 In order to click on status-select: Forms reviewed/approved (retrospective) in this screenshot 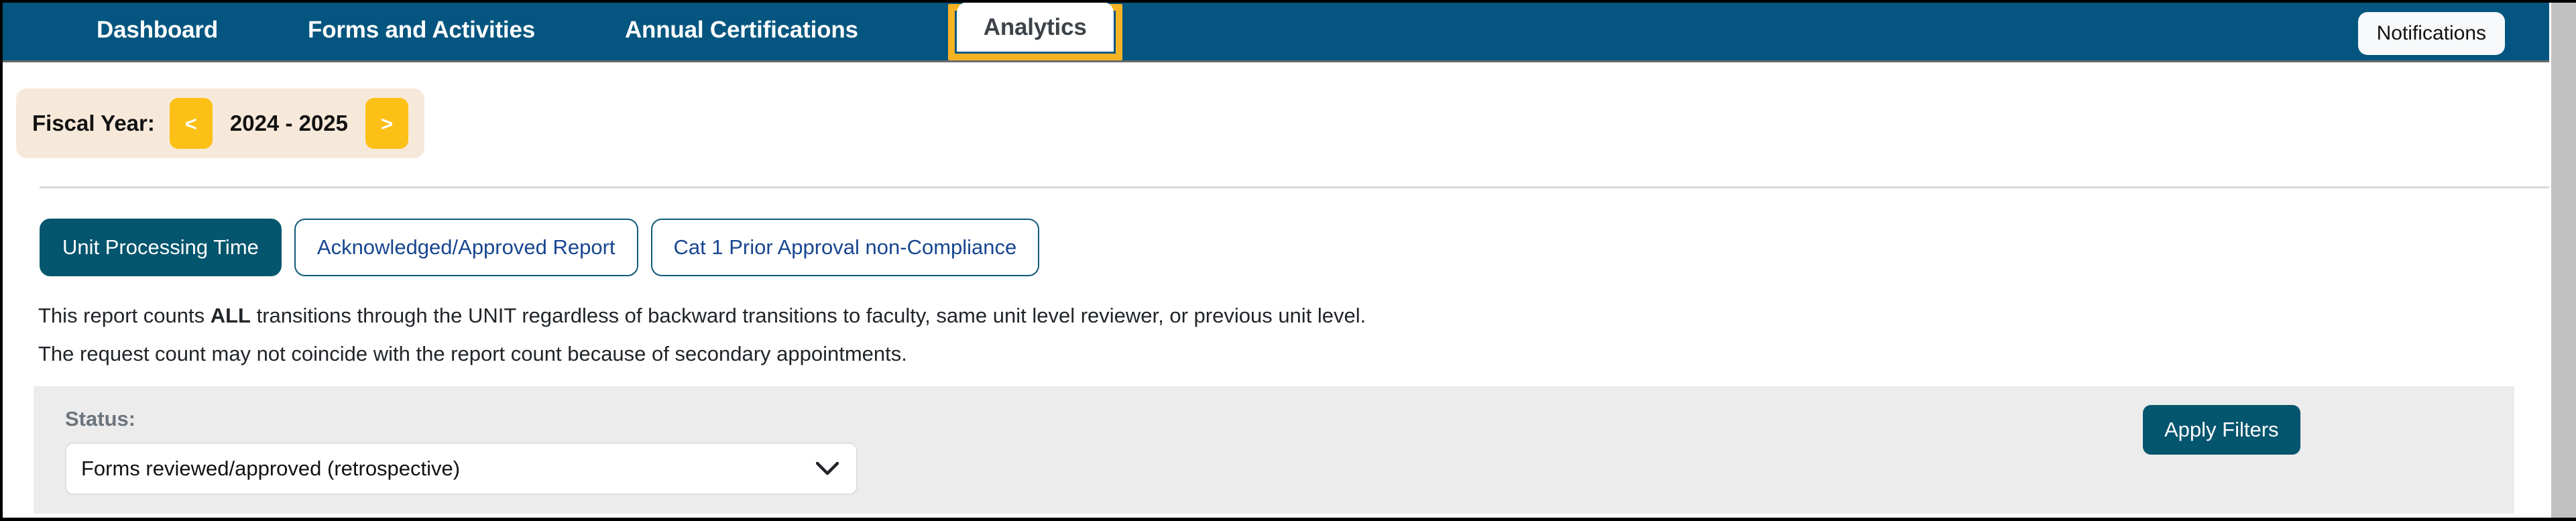, I will do `click(461, 469)`.